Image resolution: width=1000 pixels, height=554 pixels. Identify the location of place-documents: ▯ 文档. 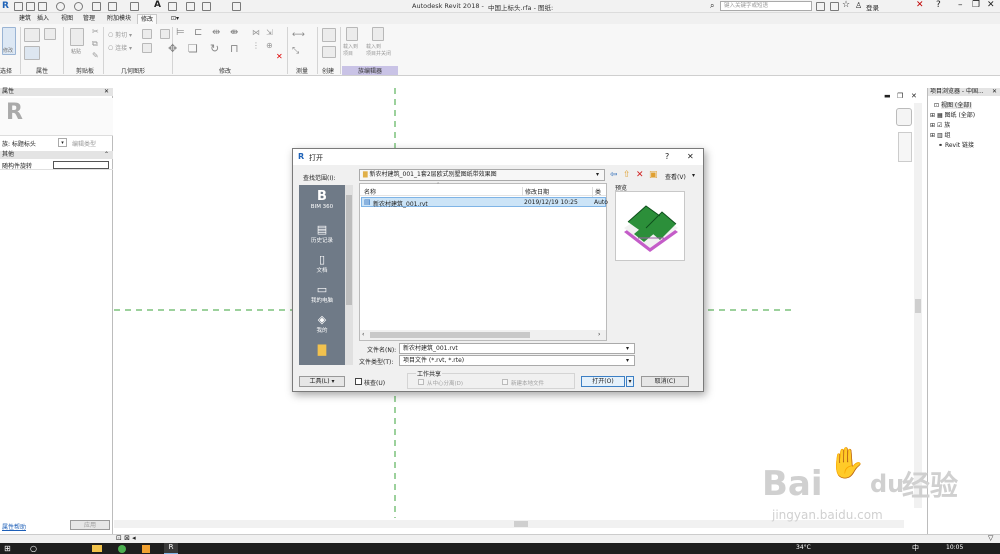
(322, 263).